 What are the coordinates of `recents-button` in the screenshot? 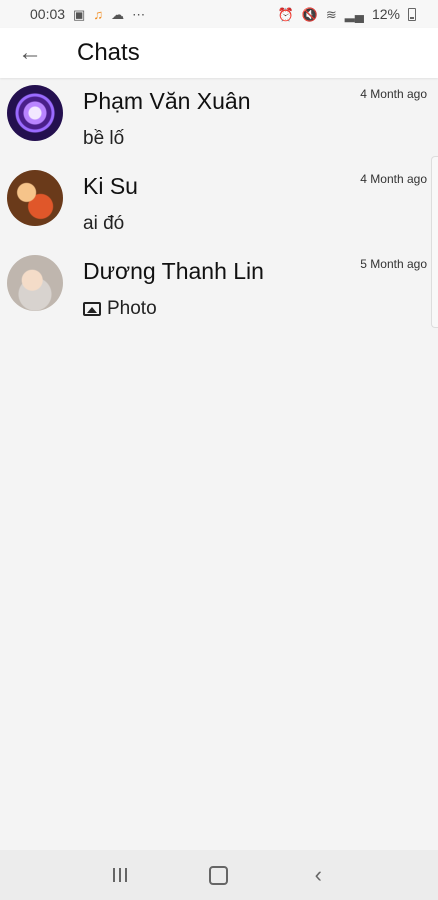 It's located at (120, 875).